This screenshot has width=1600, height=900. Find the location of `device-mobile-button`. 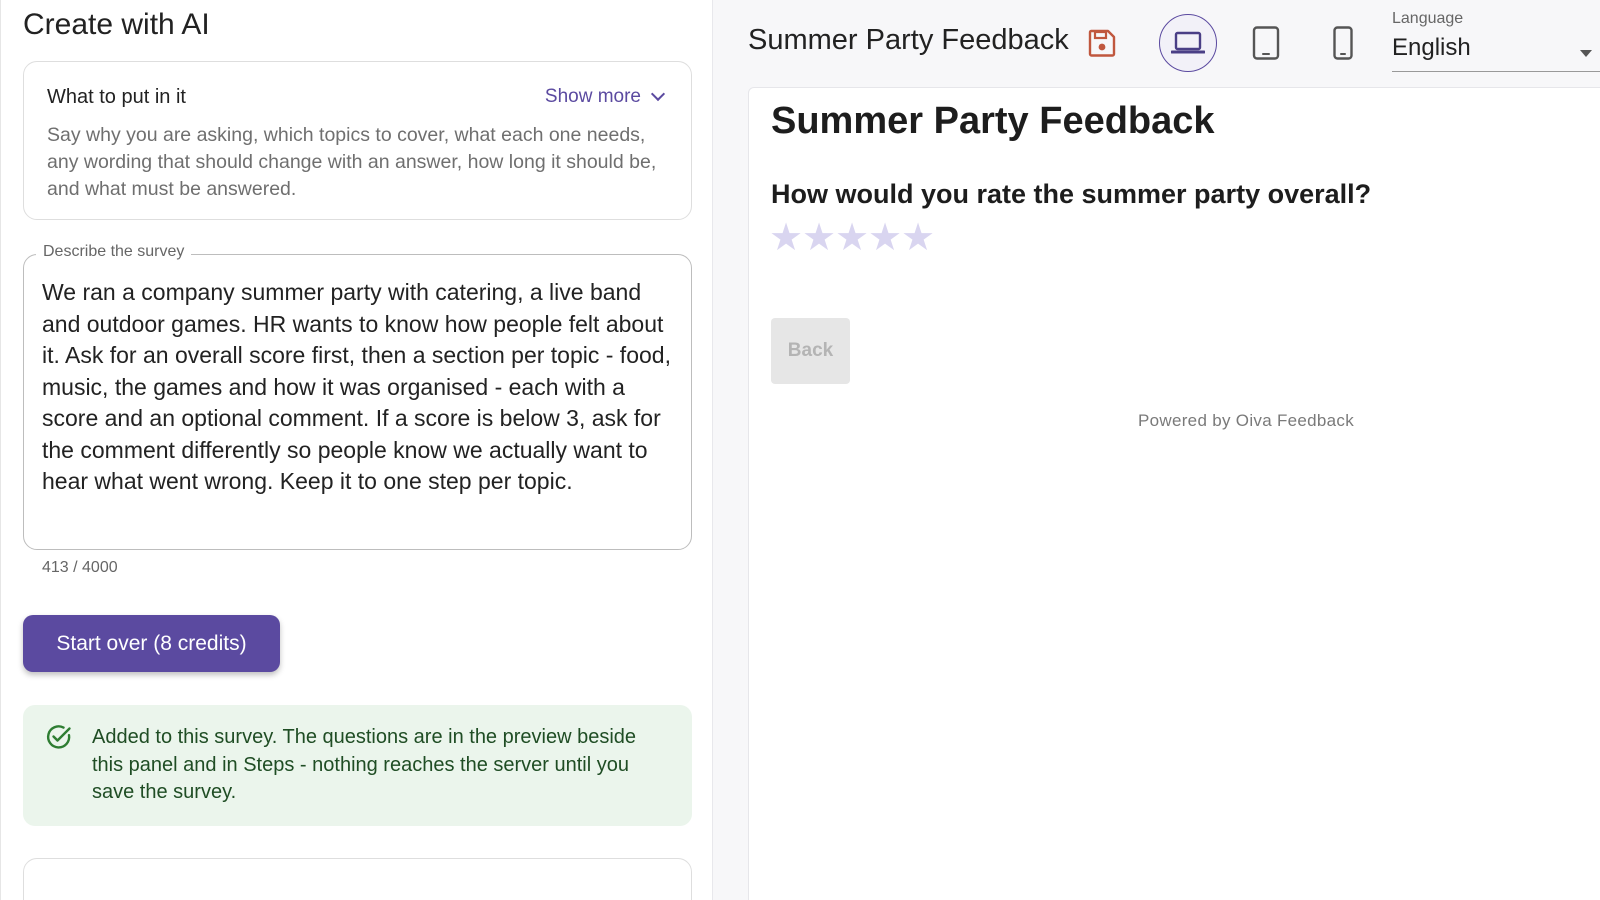

device-mobile-button is located at coordinates (1343, 43).